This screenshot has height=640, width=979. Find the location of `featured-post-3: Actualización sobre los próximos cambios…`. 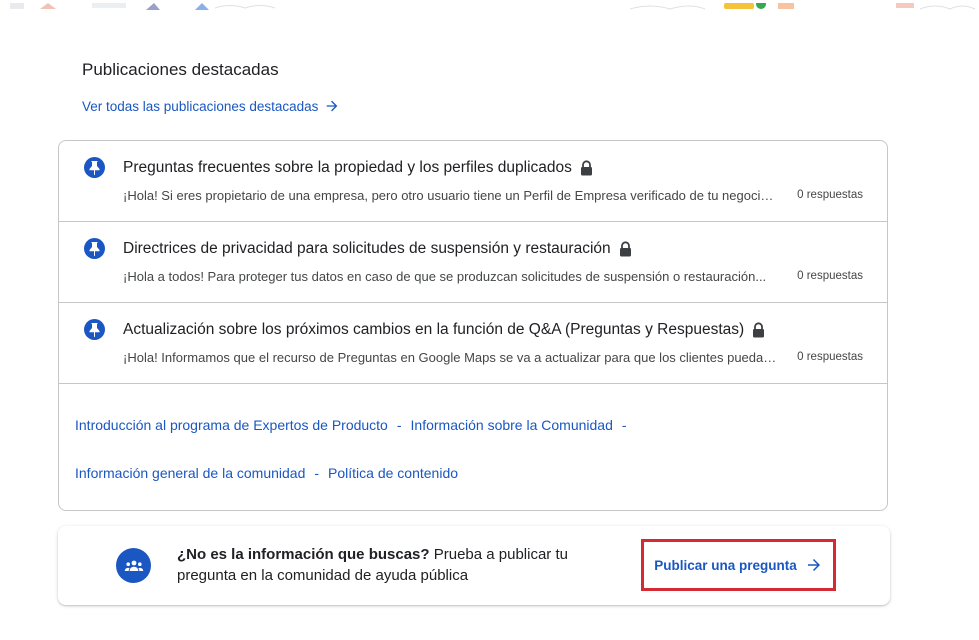

featured-post-3: Actualización sobre los próximos cambios… is located at coordinates (473, 343).